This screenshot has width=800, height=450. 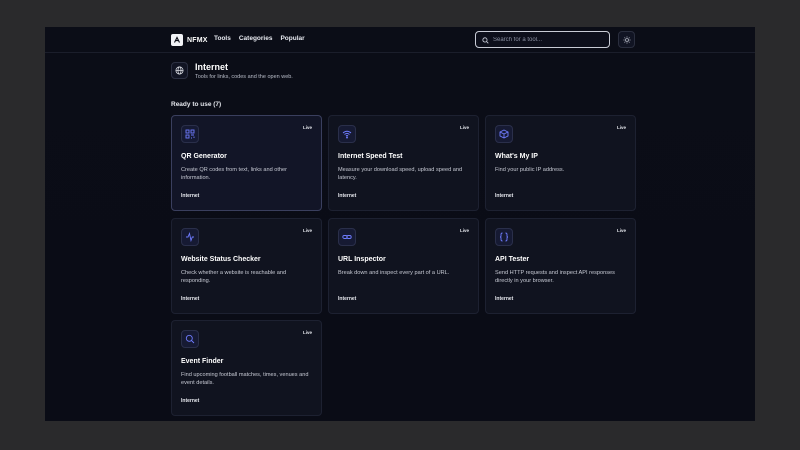 What do you see at coordinates (504, 237) in the screenshot?
I see `braces-icon` at bounding box center [504, 237].